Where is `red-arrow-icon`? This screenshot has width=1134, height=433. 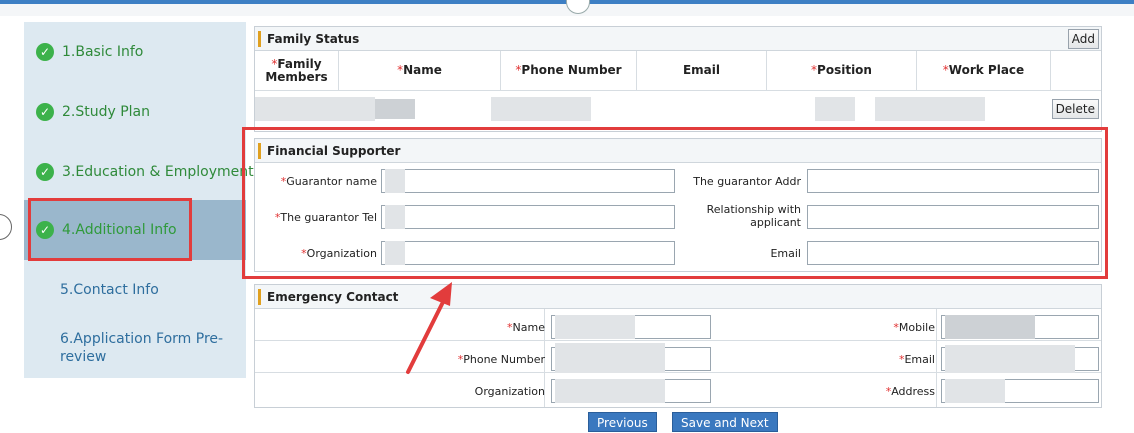
red-arrow-icon is located at coordinates (429, 328).